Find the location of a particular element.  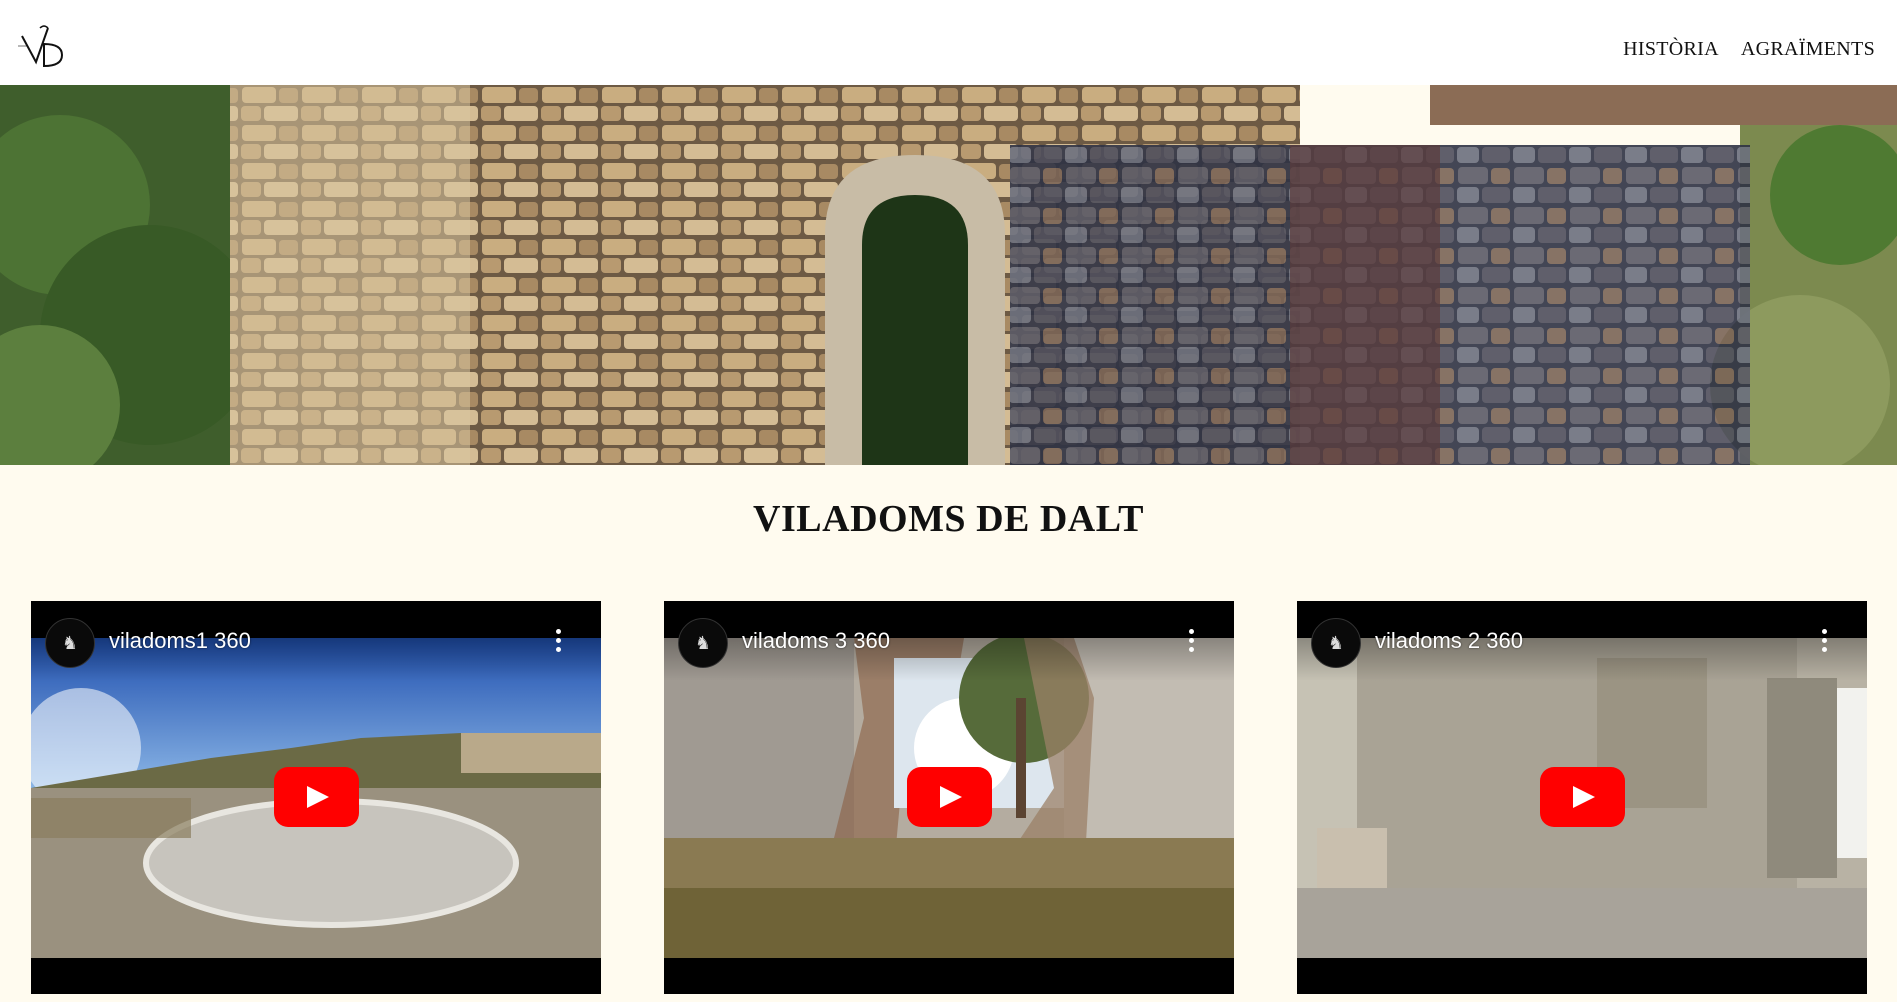

video-topbar: ♞ viladoms1 360 is located at coordinates (316, 641).